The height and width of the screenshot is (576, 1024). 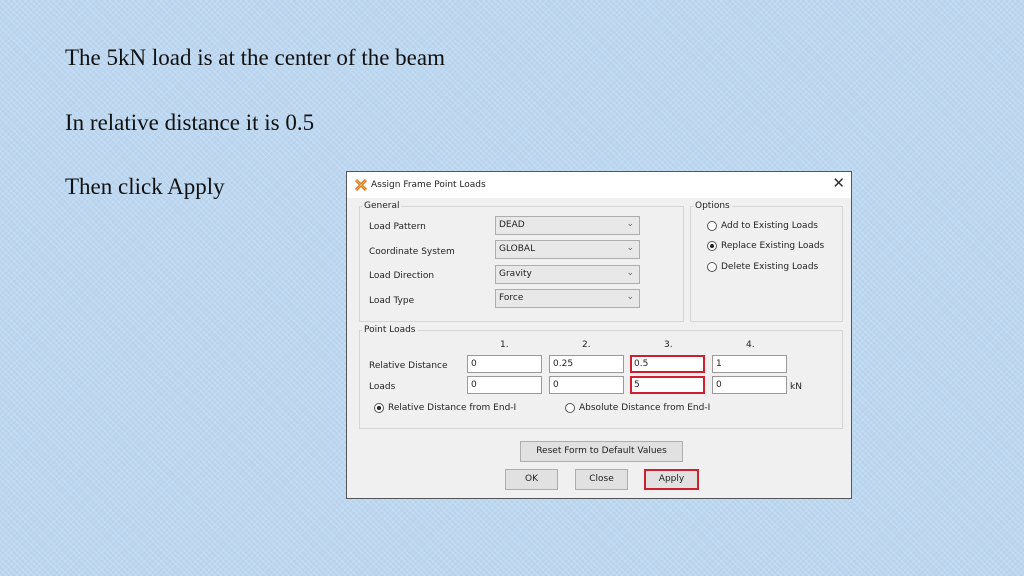 What do you see at coordinates (517, 249) in the screenshot?
I see `coordinate-system-value: GLOBAL` at bounding box center [517, 249].